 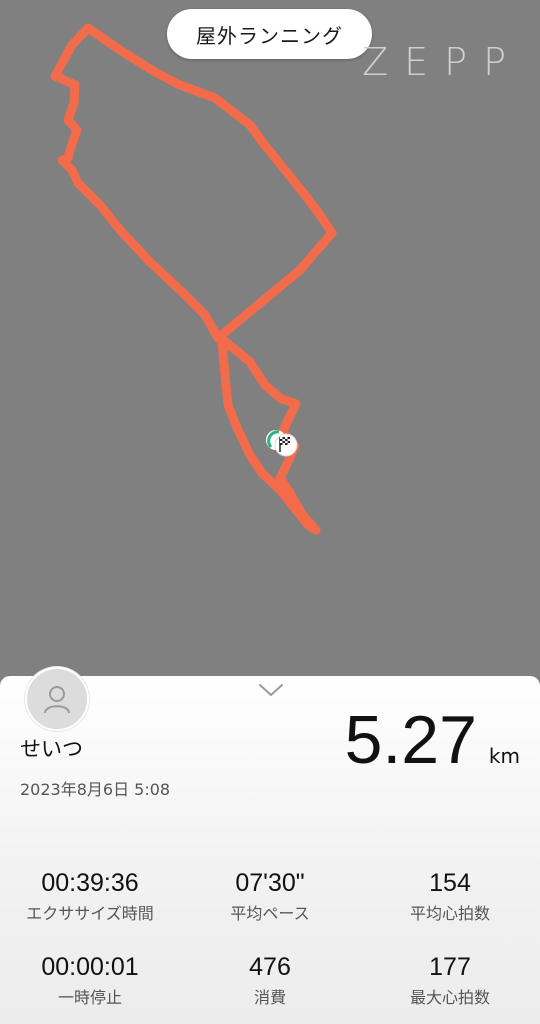 I want to click on stat-max-heart-rate: 177 最大心拍数, so click(x=450, y=980).